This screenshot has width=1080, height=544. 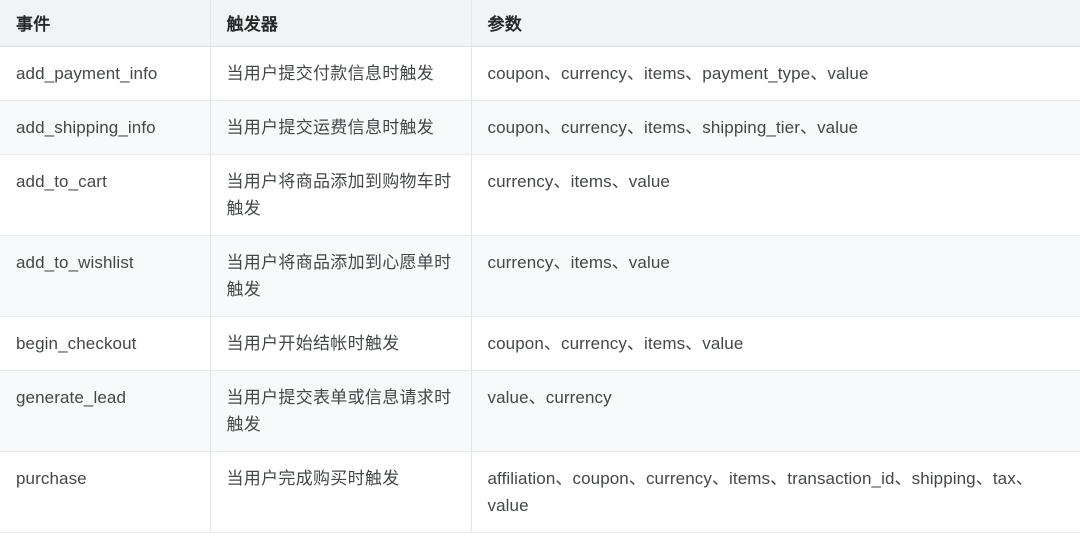 What do you see at coordinates (341, 343) in the screenshot?
I see `cell-trigger: 当用户开始结帐时触发` at bounding box center [341, 343].